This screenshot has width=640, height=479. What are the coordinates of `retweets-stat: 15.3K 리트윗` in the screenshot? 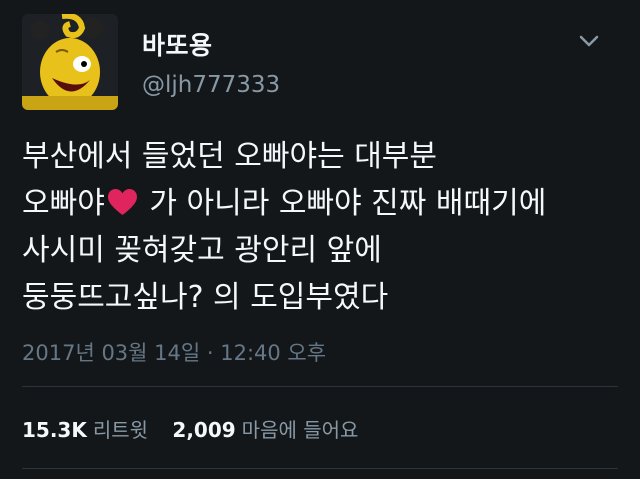 It's located at (85, 428).